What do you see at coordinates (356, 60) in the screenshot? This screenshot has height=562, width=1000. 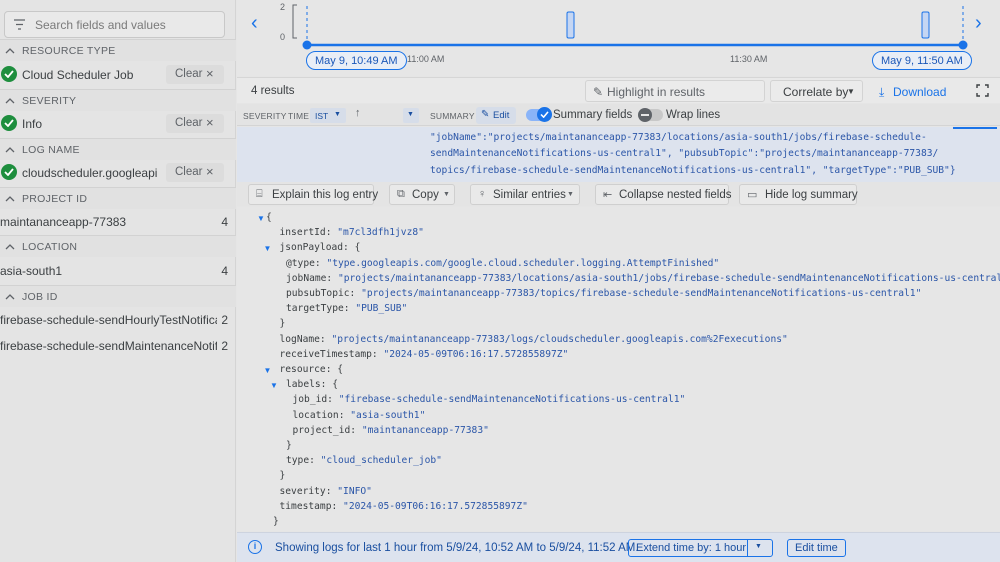 I see `start-time-pill: May 9, 10:49 AM` at bounding box center [356, 60].